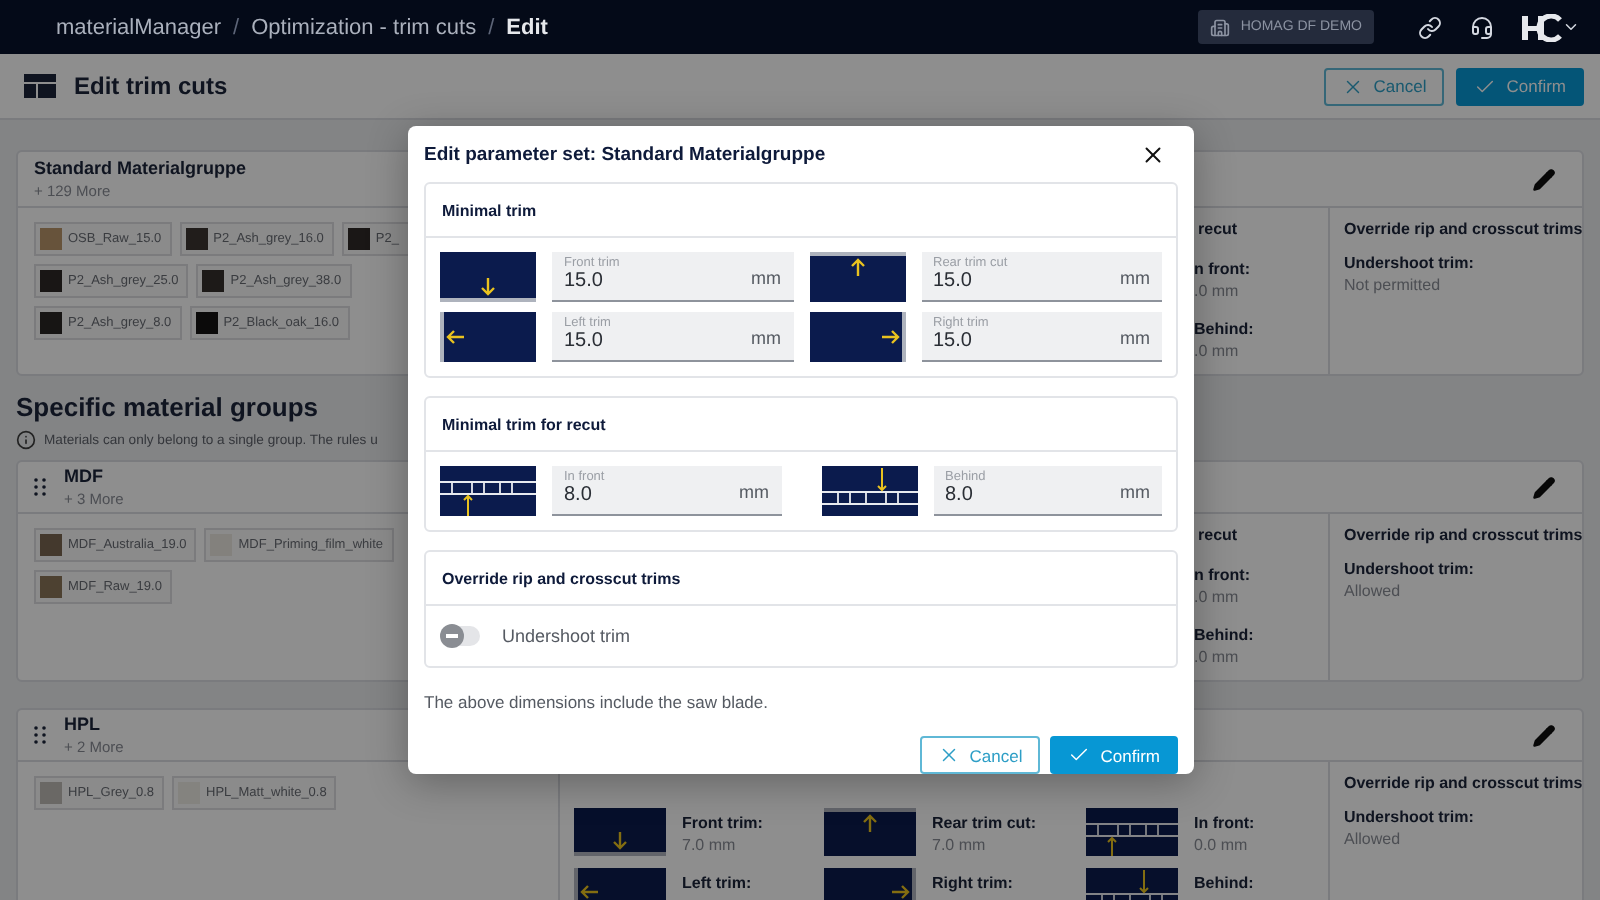  I want to click on section-title: Specific material groups, so click(167, 407).